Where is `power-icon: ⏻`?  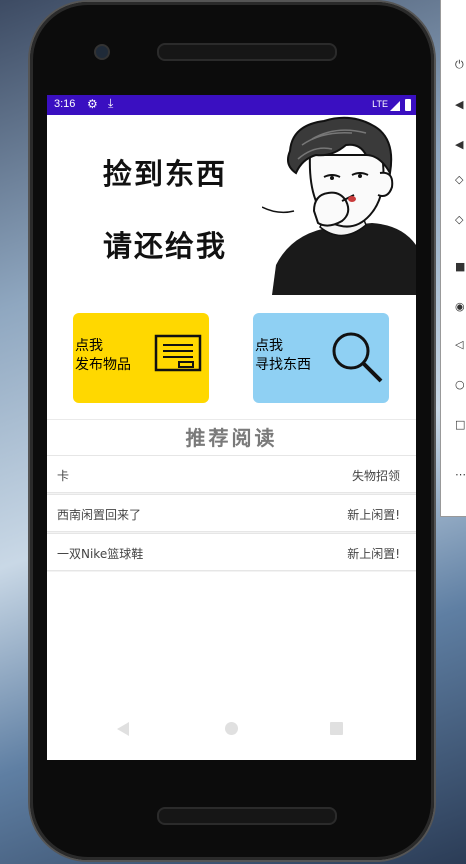 power-icon: ⏻ is located at coordinates (460, 64).